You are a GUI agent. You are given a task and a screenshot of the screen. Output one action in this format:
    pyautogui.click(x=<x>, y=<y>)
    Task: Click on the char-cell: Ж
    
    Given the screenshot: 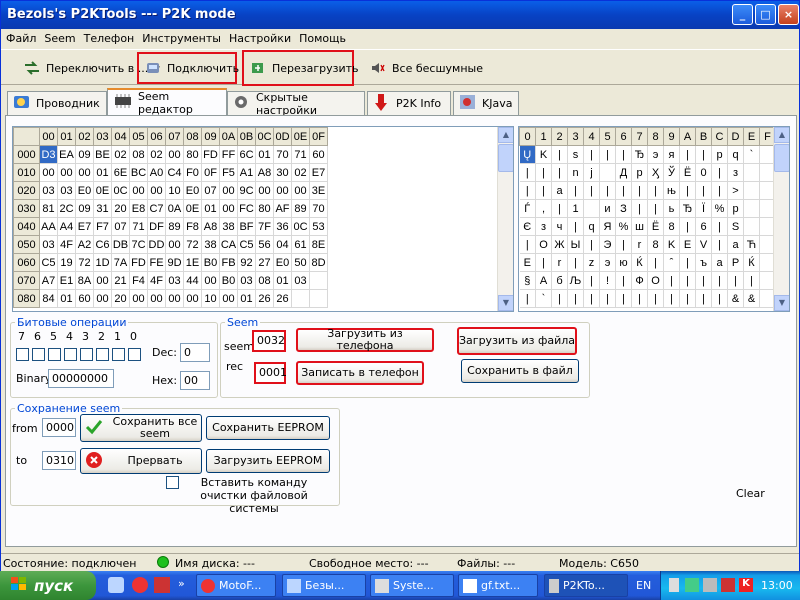 What is the action you would take?
    pyautogui.click(x=559, y=244)
    